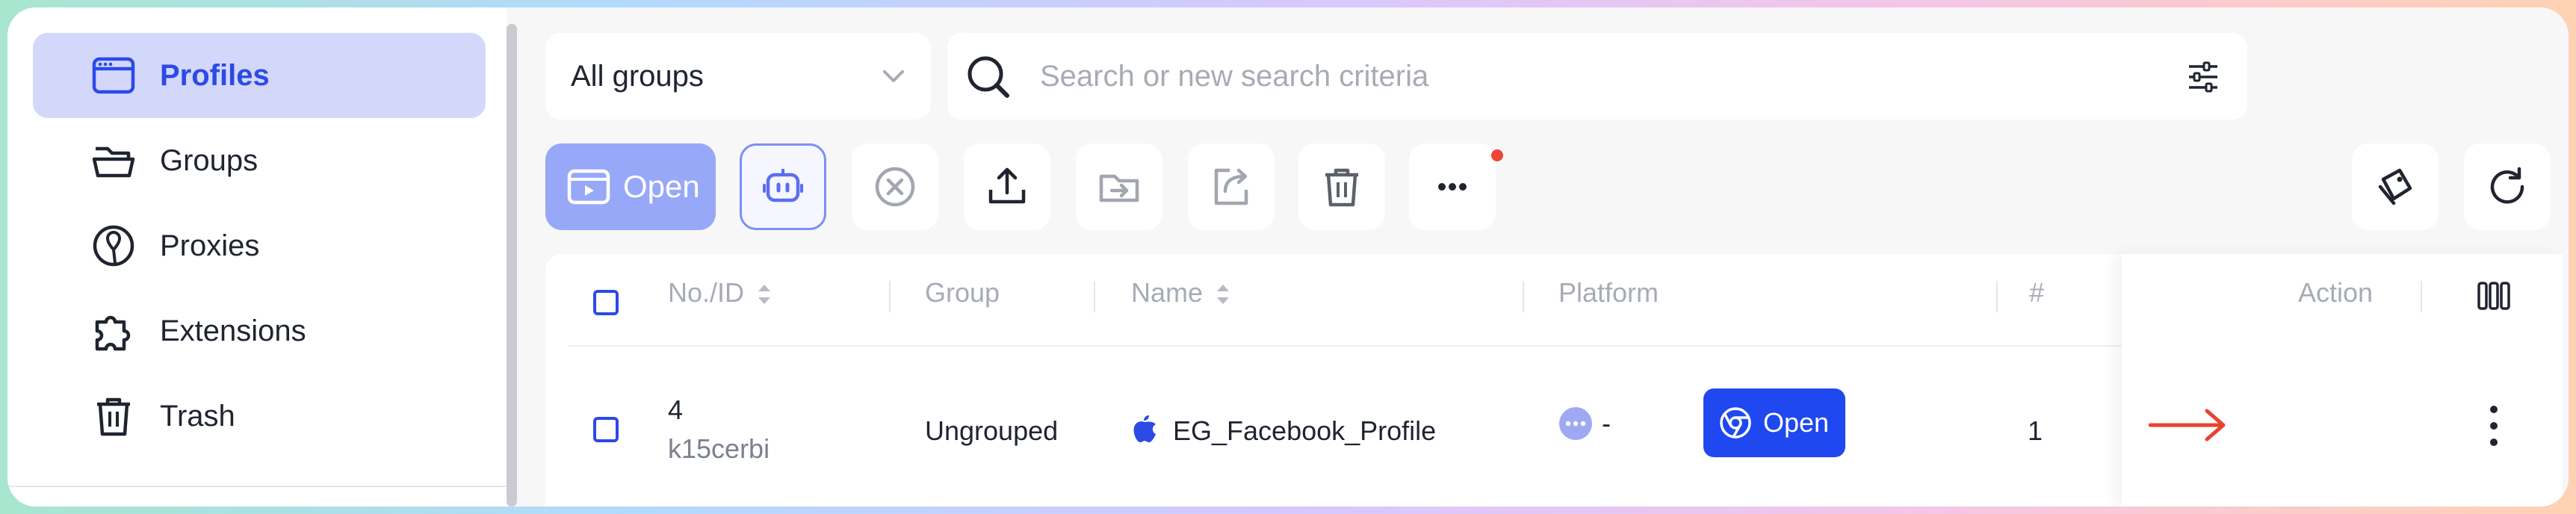 Image resolution: width=2576 pixels, height=514 pixels. Describe the element at coordinates (257, 486) in the screenshot. I see `sidebar-divider` at that location.